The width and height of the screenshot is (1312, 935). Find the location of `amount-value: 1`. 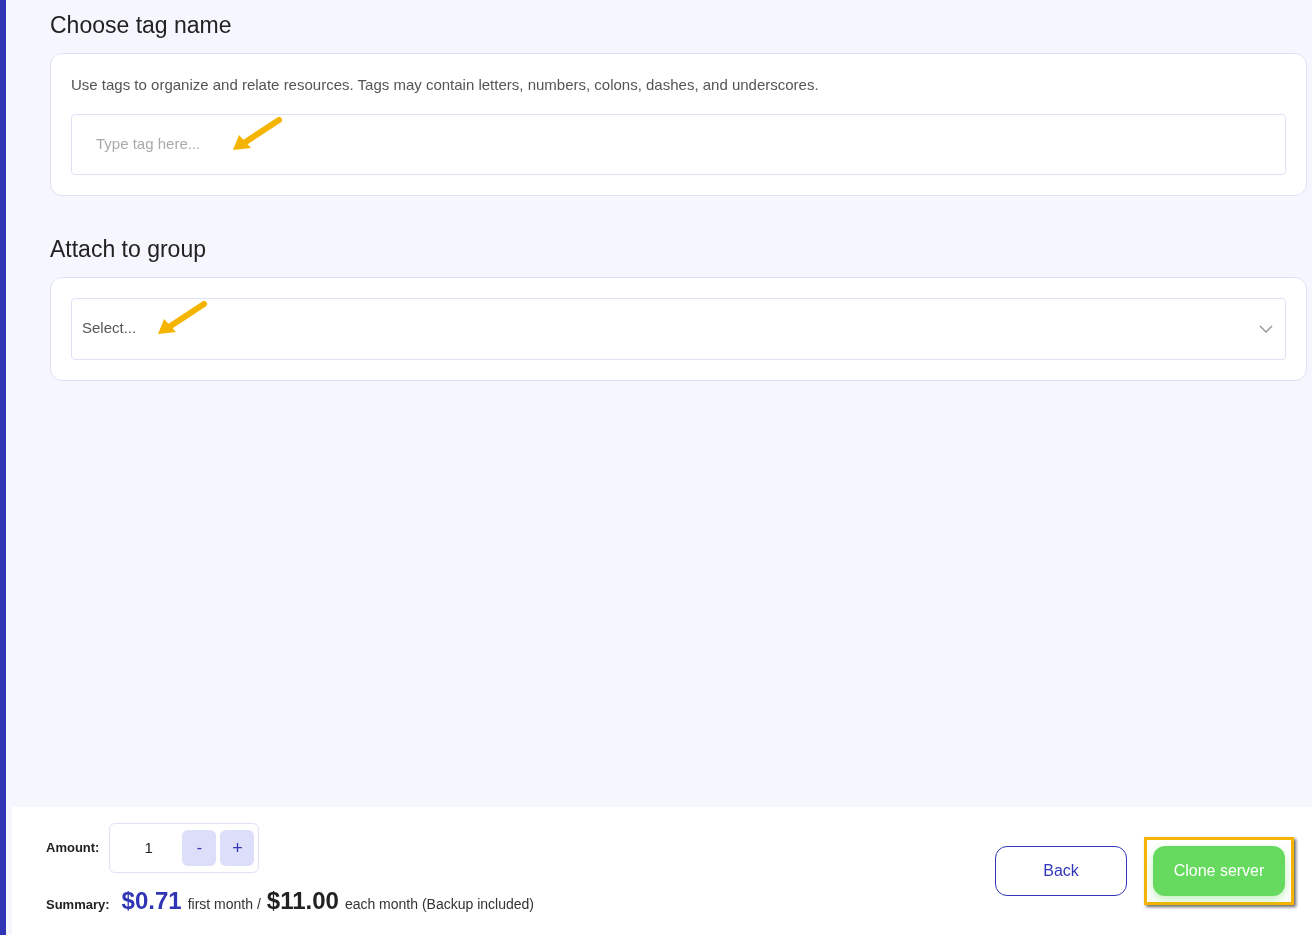

amount-value: 1 is located at coordinates (161, 848).